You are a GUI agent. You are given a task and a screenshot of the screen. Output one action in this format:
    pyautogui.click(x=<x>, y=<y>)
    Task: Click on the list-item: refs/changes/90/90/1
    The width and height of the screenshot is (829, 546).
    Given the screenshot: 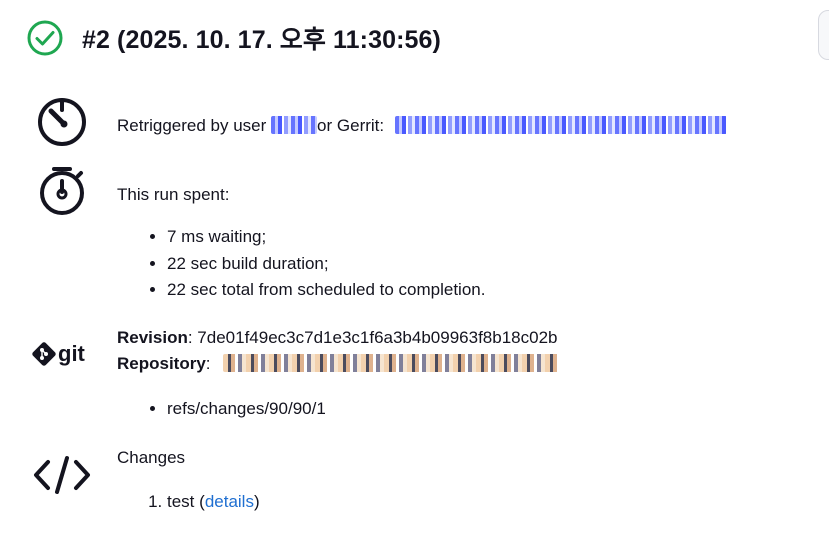 What is the action you would take?
    pyautogui.click(x=246, y=409)
    